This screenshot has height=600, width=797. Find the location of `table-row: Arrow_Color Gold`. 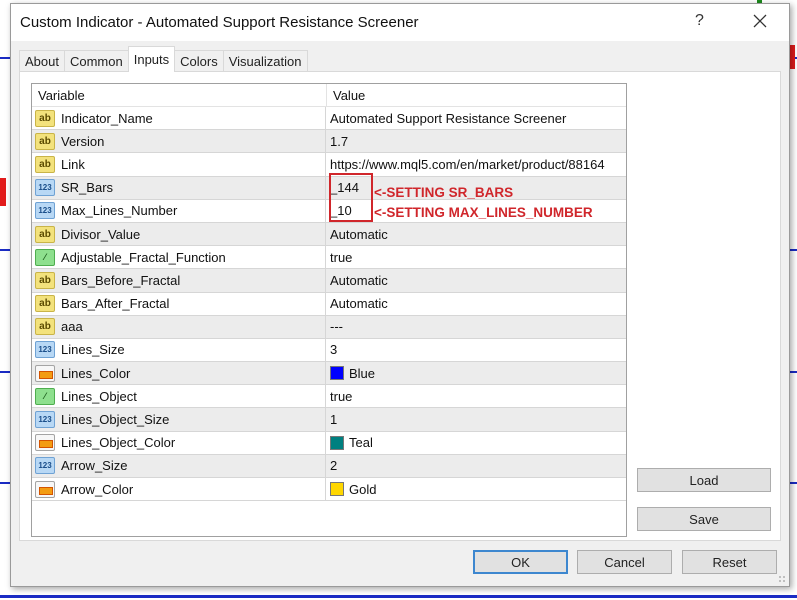

table-row: Arrow_Color Gold is located at coordinates (329, 490).